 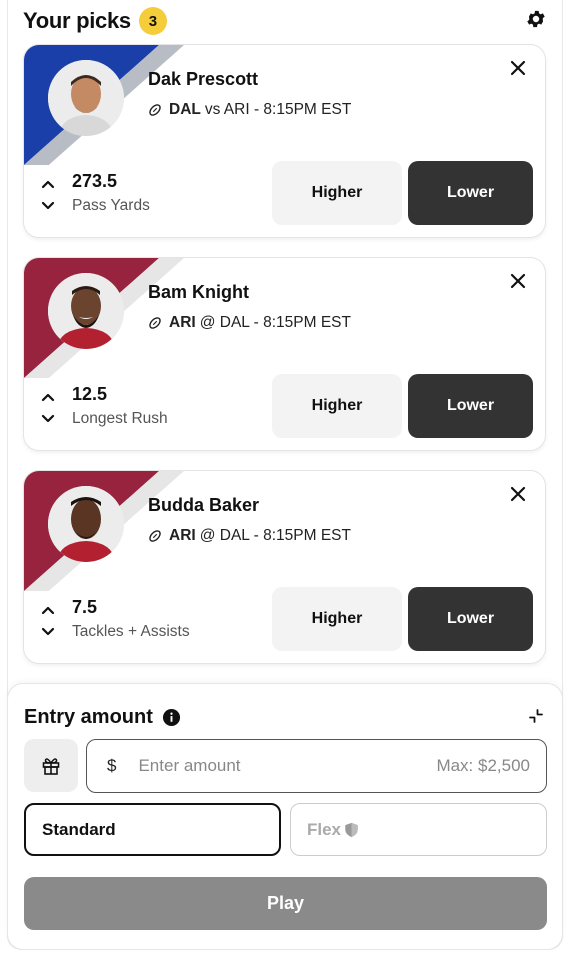 What do you see at coordinates (536, 716) in the screenshot?
I see `collapse-icon` at bounding box center [536, 716].